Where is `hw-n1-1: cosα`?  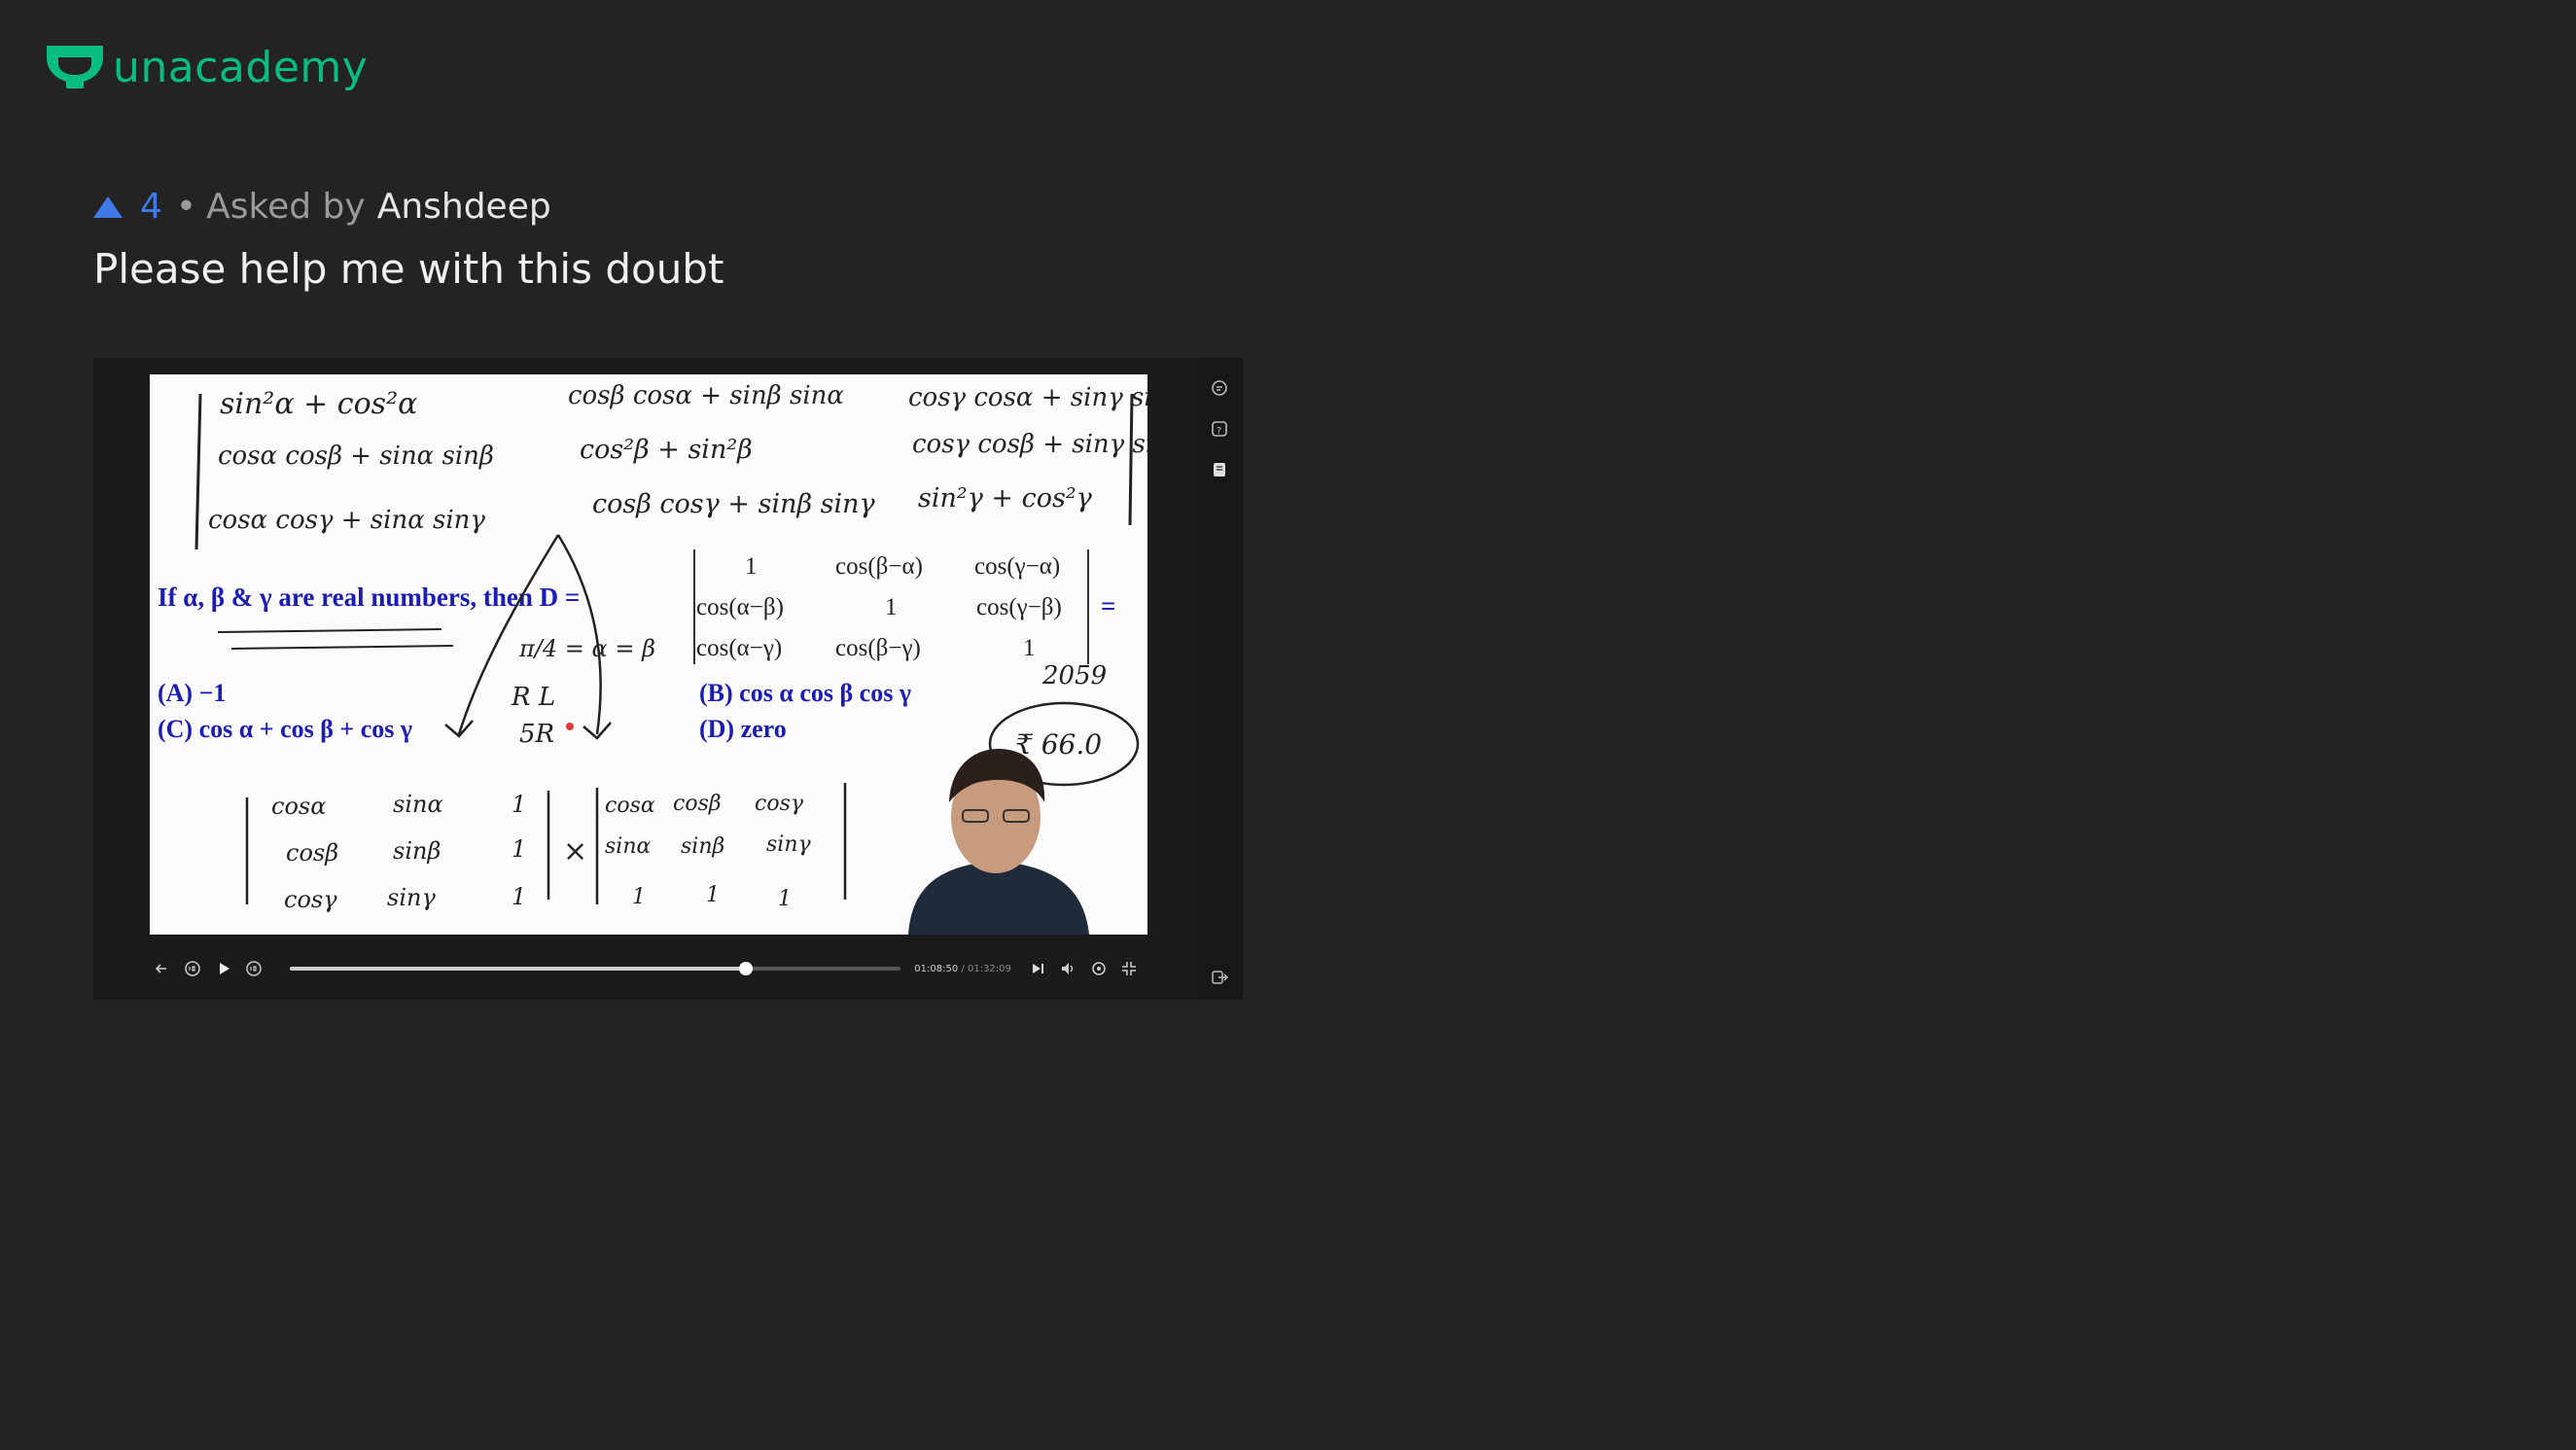 hw-n1-1: cosα is located at coordinates (630, 806).